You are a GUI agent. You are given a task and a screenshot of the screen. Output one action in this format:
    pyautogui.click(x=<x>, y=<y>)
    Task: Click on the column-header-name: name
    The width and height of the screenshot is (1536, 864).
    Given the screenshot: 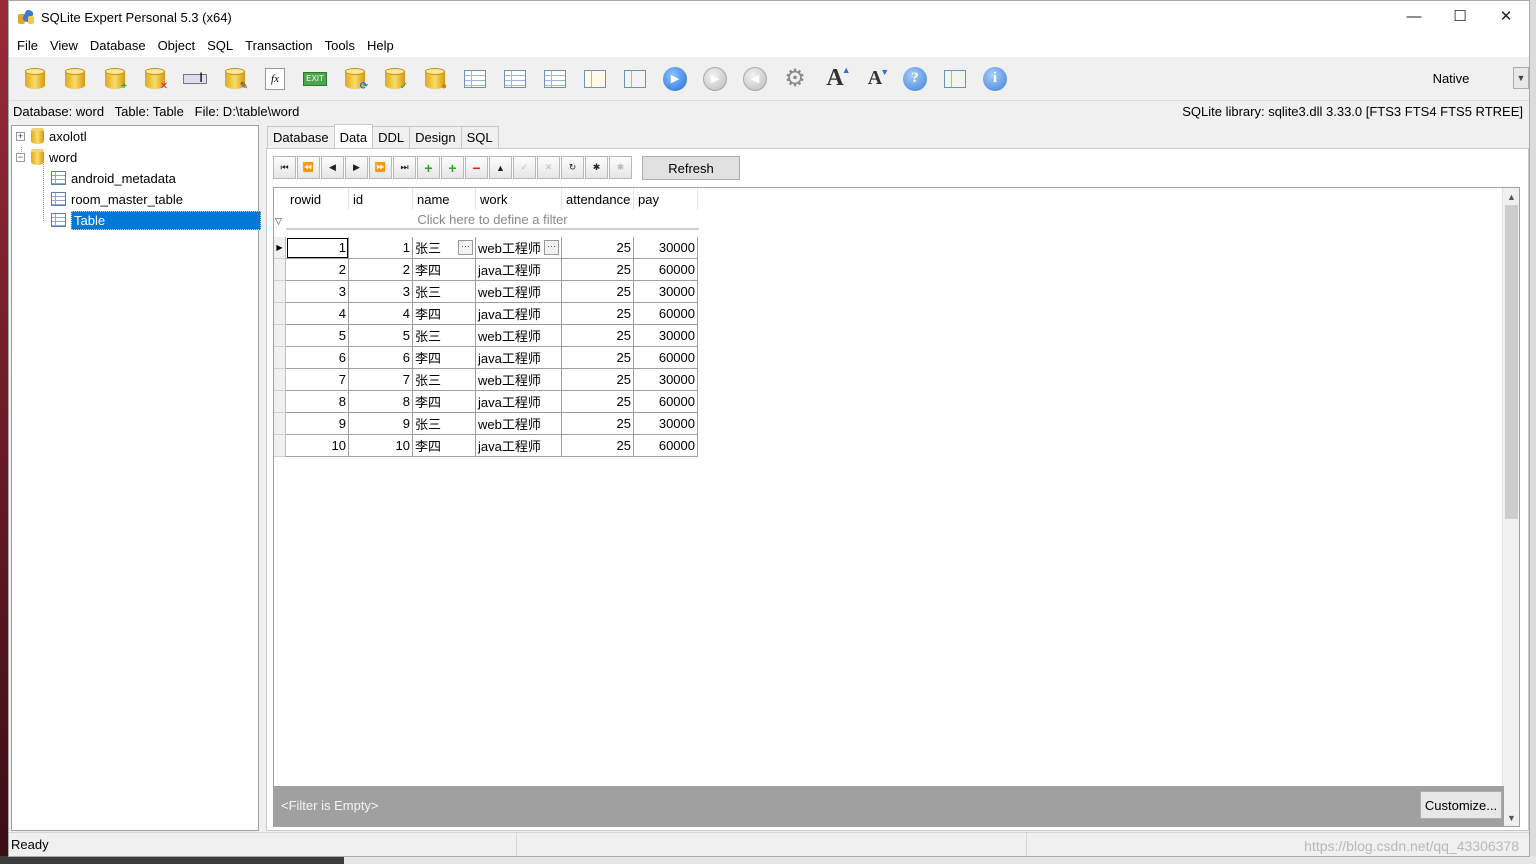 What is the action you would take?
    pyautogui.click(x=444, y=199)
    